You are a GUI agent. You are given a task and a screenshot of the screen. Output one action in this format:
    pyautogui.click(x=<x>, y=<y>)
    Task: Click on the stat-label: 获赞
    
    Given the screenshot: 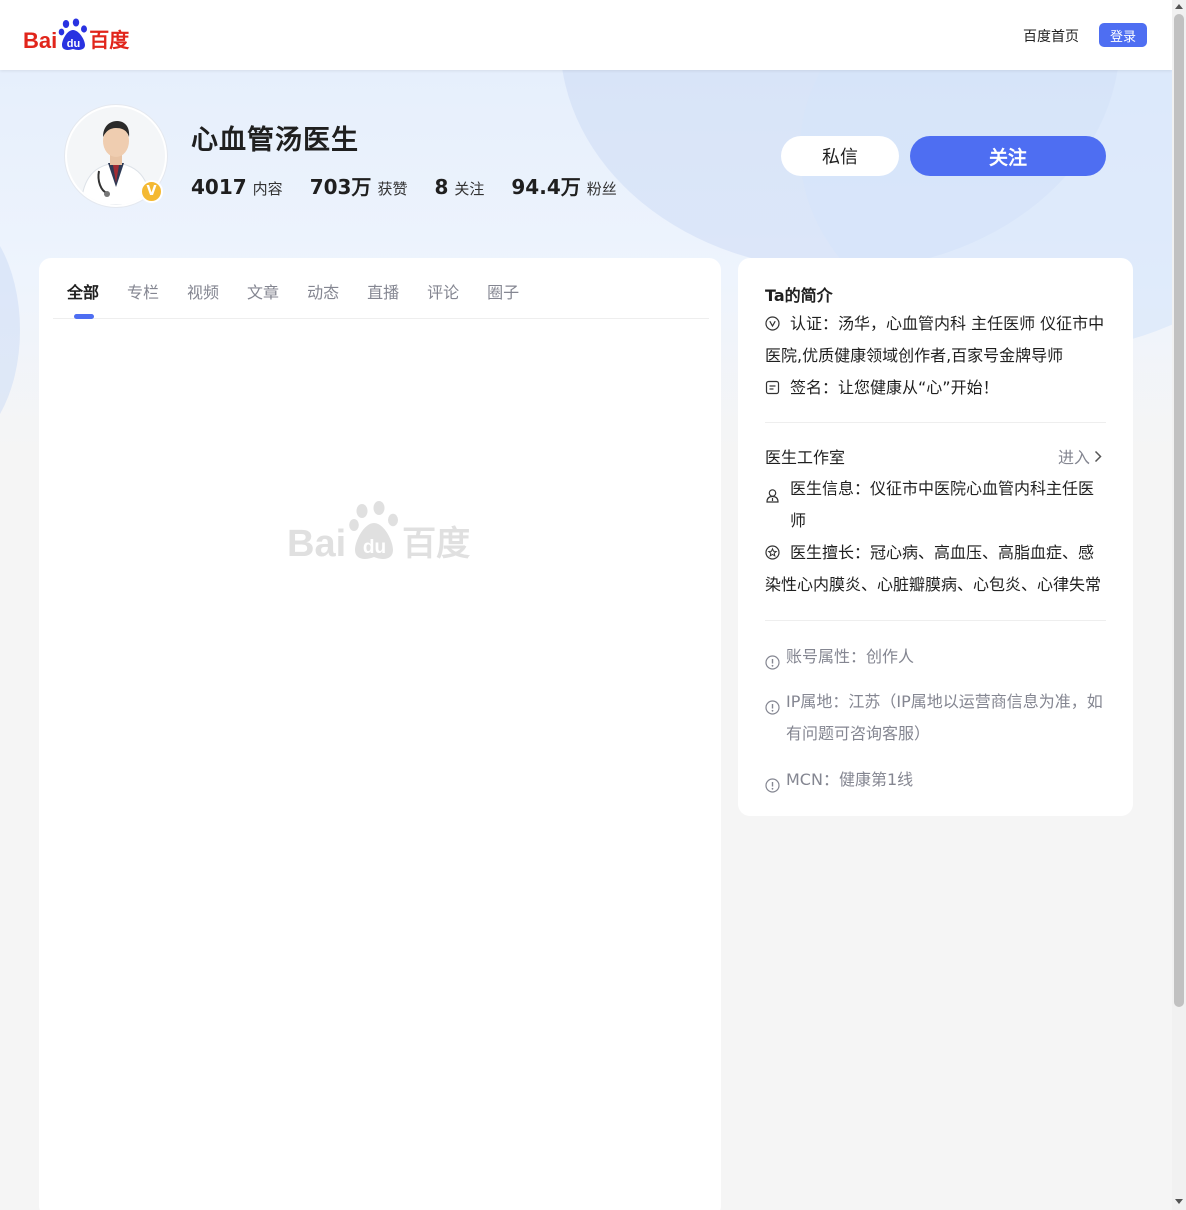 What is the action you would take?
    pyautogui.click(x=392, y=189)
    